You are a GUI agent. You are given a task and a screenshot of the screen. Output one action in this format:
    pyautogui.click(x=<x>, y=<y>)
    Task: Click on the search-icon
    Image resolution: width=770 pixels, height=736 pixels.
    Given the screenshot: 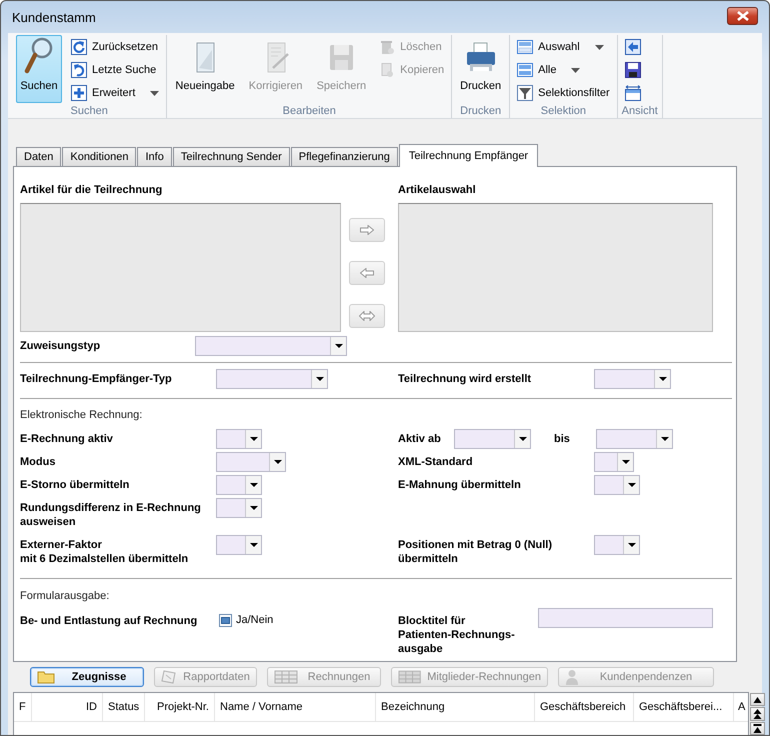 What is the action you would take?
    pyautogui.click(x=39, y=56)
    